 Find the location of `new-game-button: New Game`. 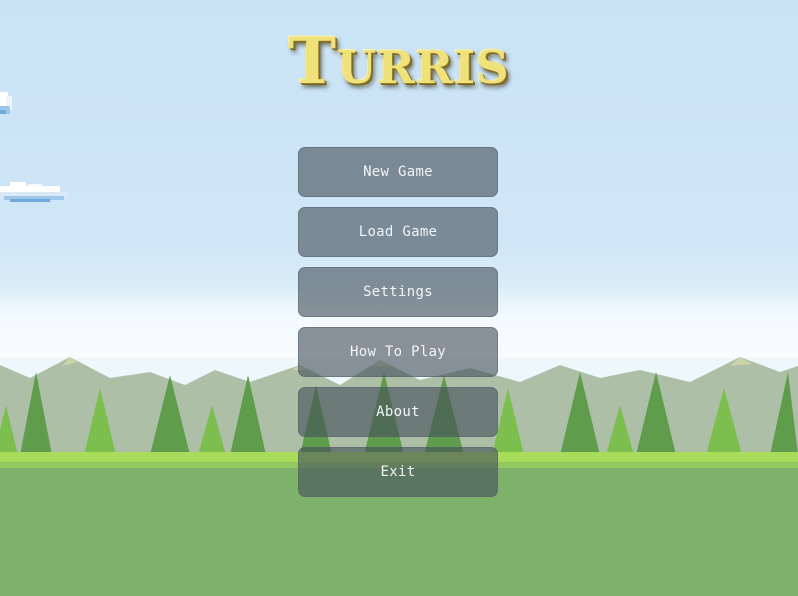

new-game-button: New Game is located at coordinates (398, 172).